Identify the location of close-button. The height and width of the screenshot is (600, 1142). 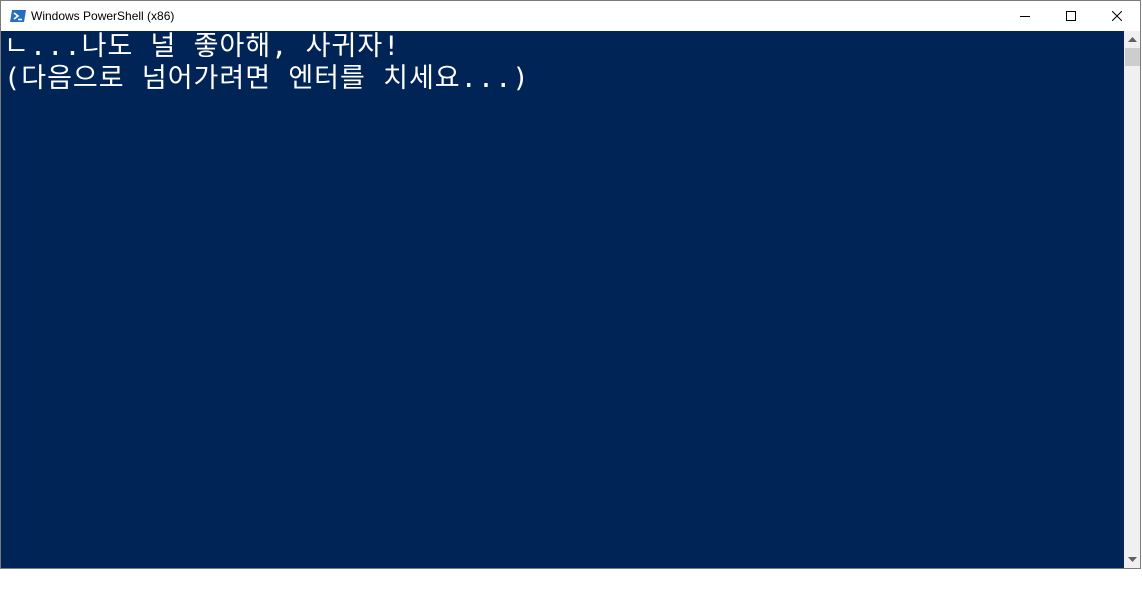
(1117, 16).